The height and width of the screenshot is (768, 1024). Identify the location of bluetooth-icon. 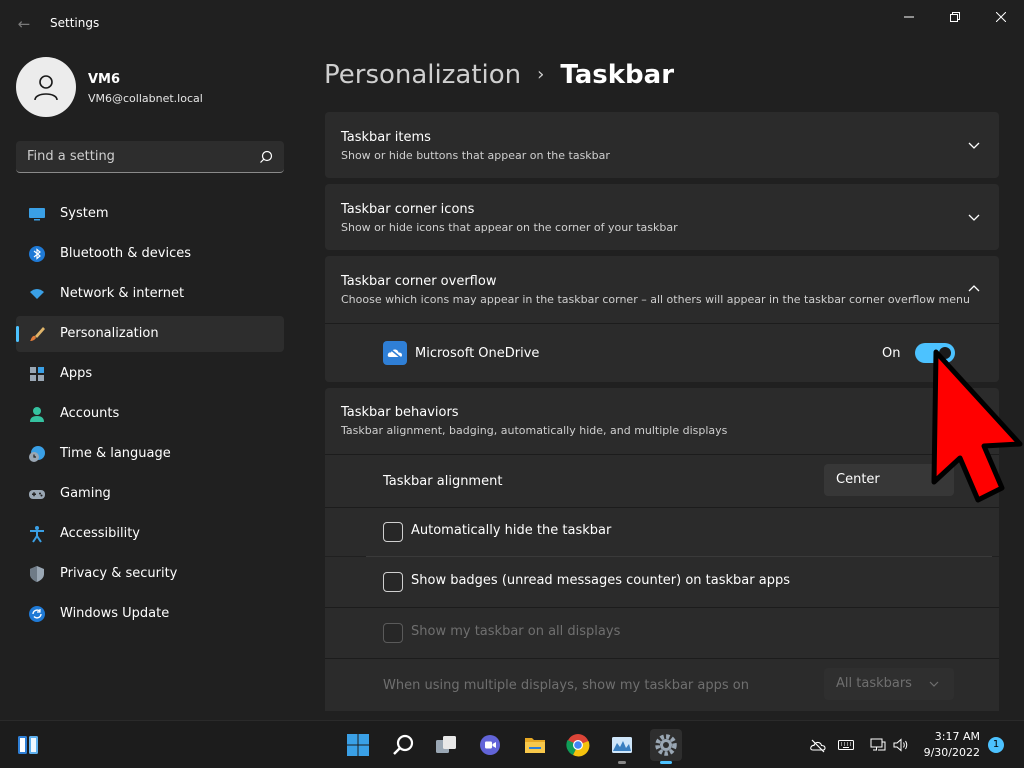
(37, 254).